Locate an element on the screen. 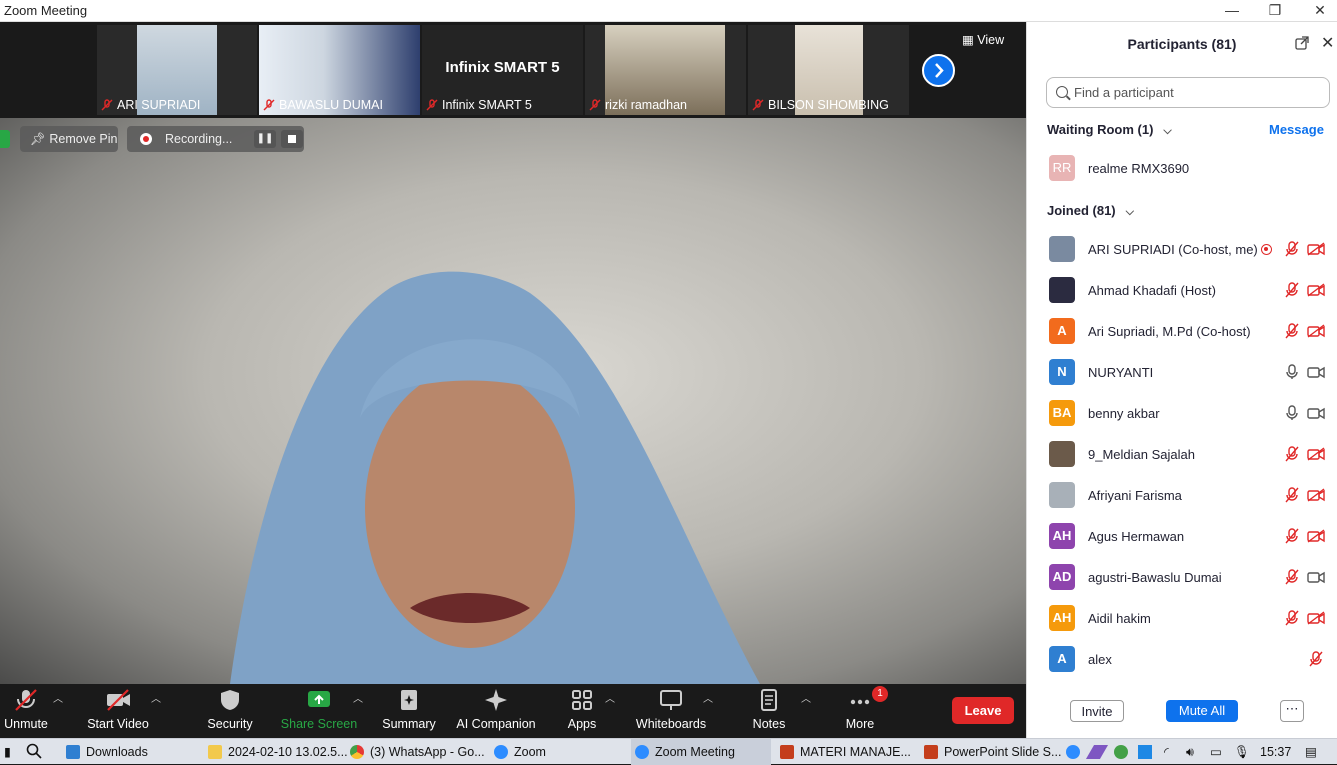 The image size is (1337, 765). share-options-caret: ︿ is located at coordinates (358, 697).